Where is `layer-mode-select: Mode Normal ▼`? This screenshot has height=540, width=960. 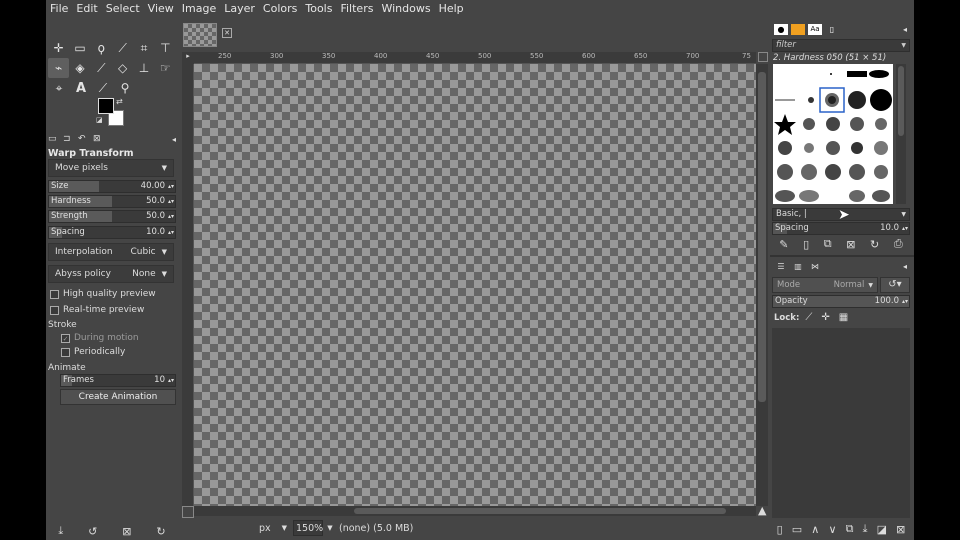
layer-mode-select: Mode Normal ▼ is located at coordinates (825, 285).